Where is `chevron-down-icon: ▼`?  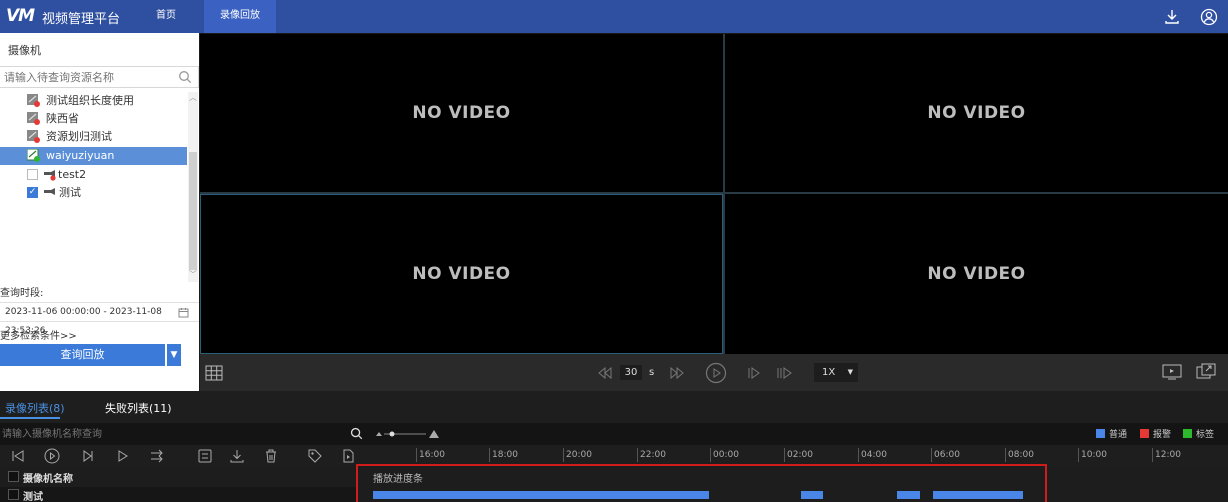 chevron-down-icon: ▼ is located at coordinates (850, 372).